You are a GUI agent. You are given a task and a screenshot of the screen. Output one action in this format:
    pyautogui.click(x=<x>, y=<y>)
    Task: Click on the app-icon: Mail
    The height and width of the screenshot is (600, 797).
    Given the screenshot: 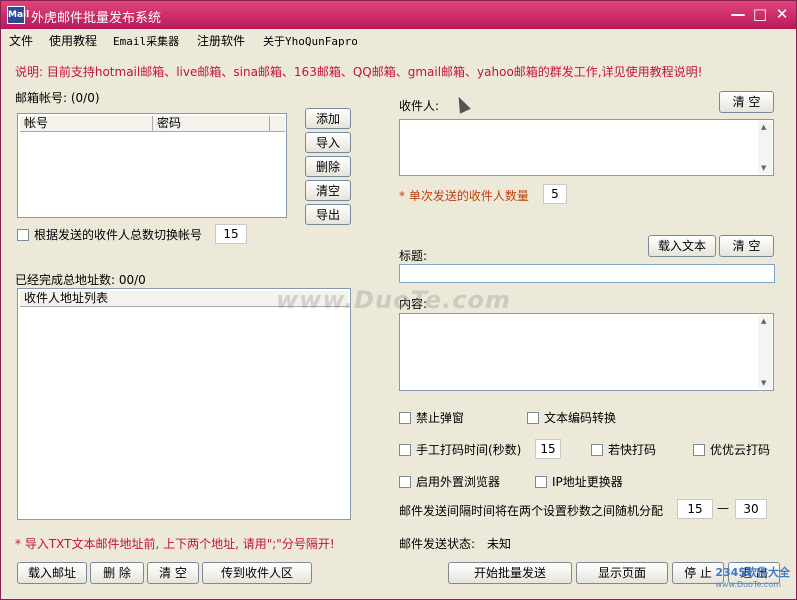 What is the action you would take?
    pyautogui.click(x=18, y=15)
    